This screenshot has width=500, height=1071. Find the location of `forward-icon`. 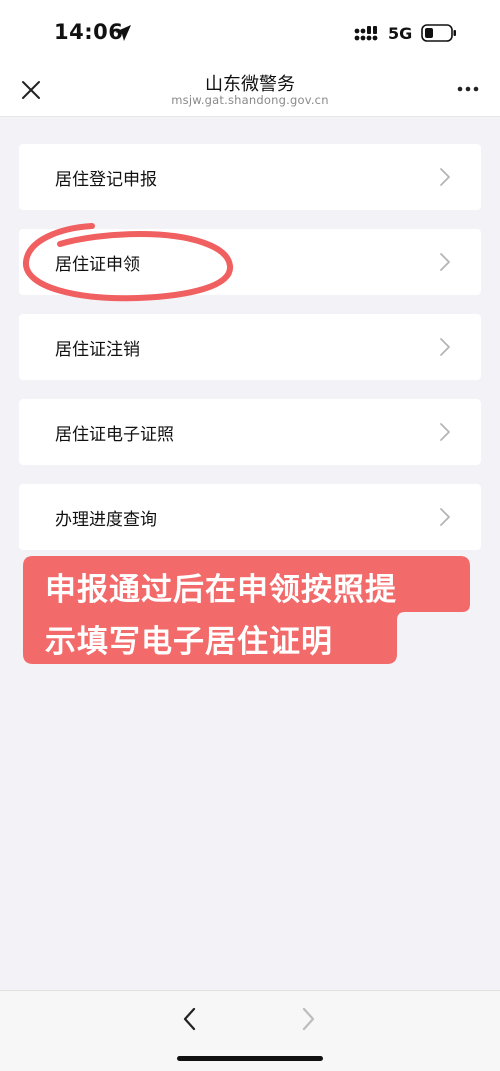

forward-icon is located at coordinates (308, 1019).